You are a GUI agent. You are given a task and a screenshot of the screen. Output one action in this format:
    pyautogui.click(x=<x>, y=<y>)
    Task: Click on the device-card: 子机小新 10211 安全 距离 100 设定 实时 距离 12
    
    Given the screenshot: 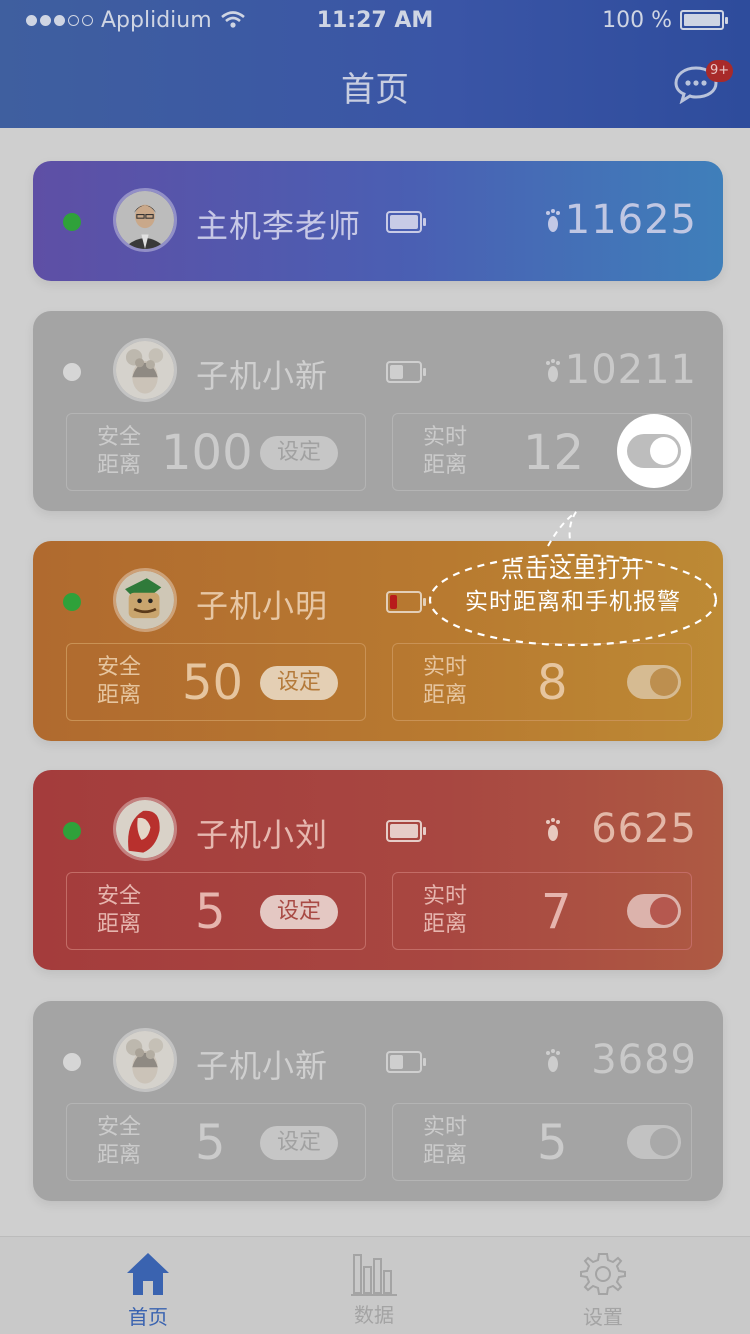 What is the action you would take?
    pyautogui.click(x=378, y=411)
    